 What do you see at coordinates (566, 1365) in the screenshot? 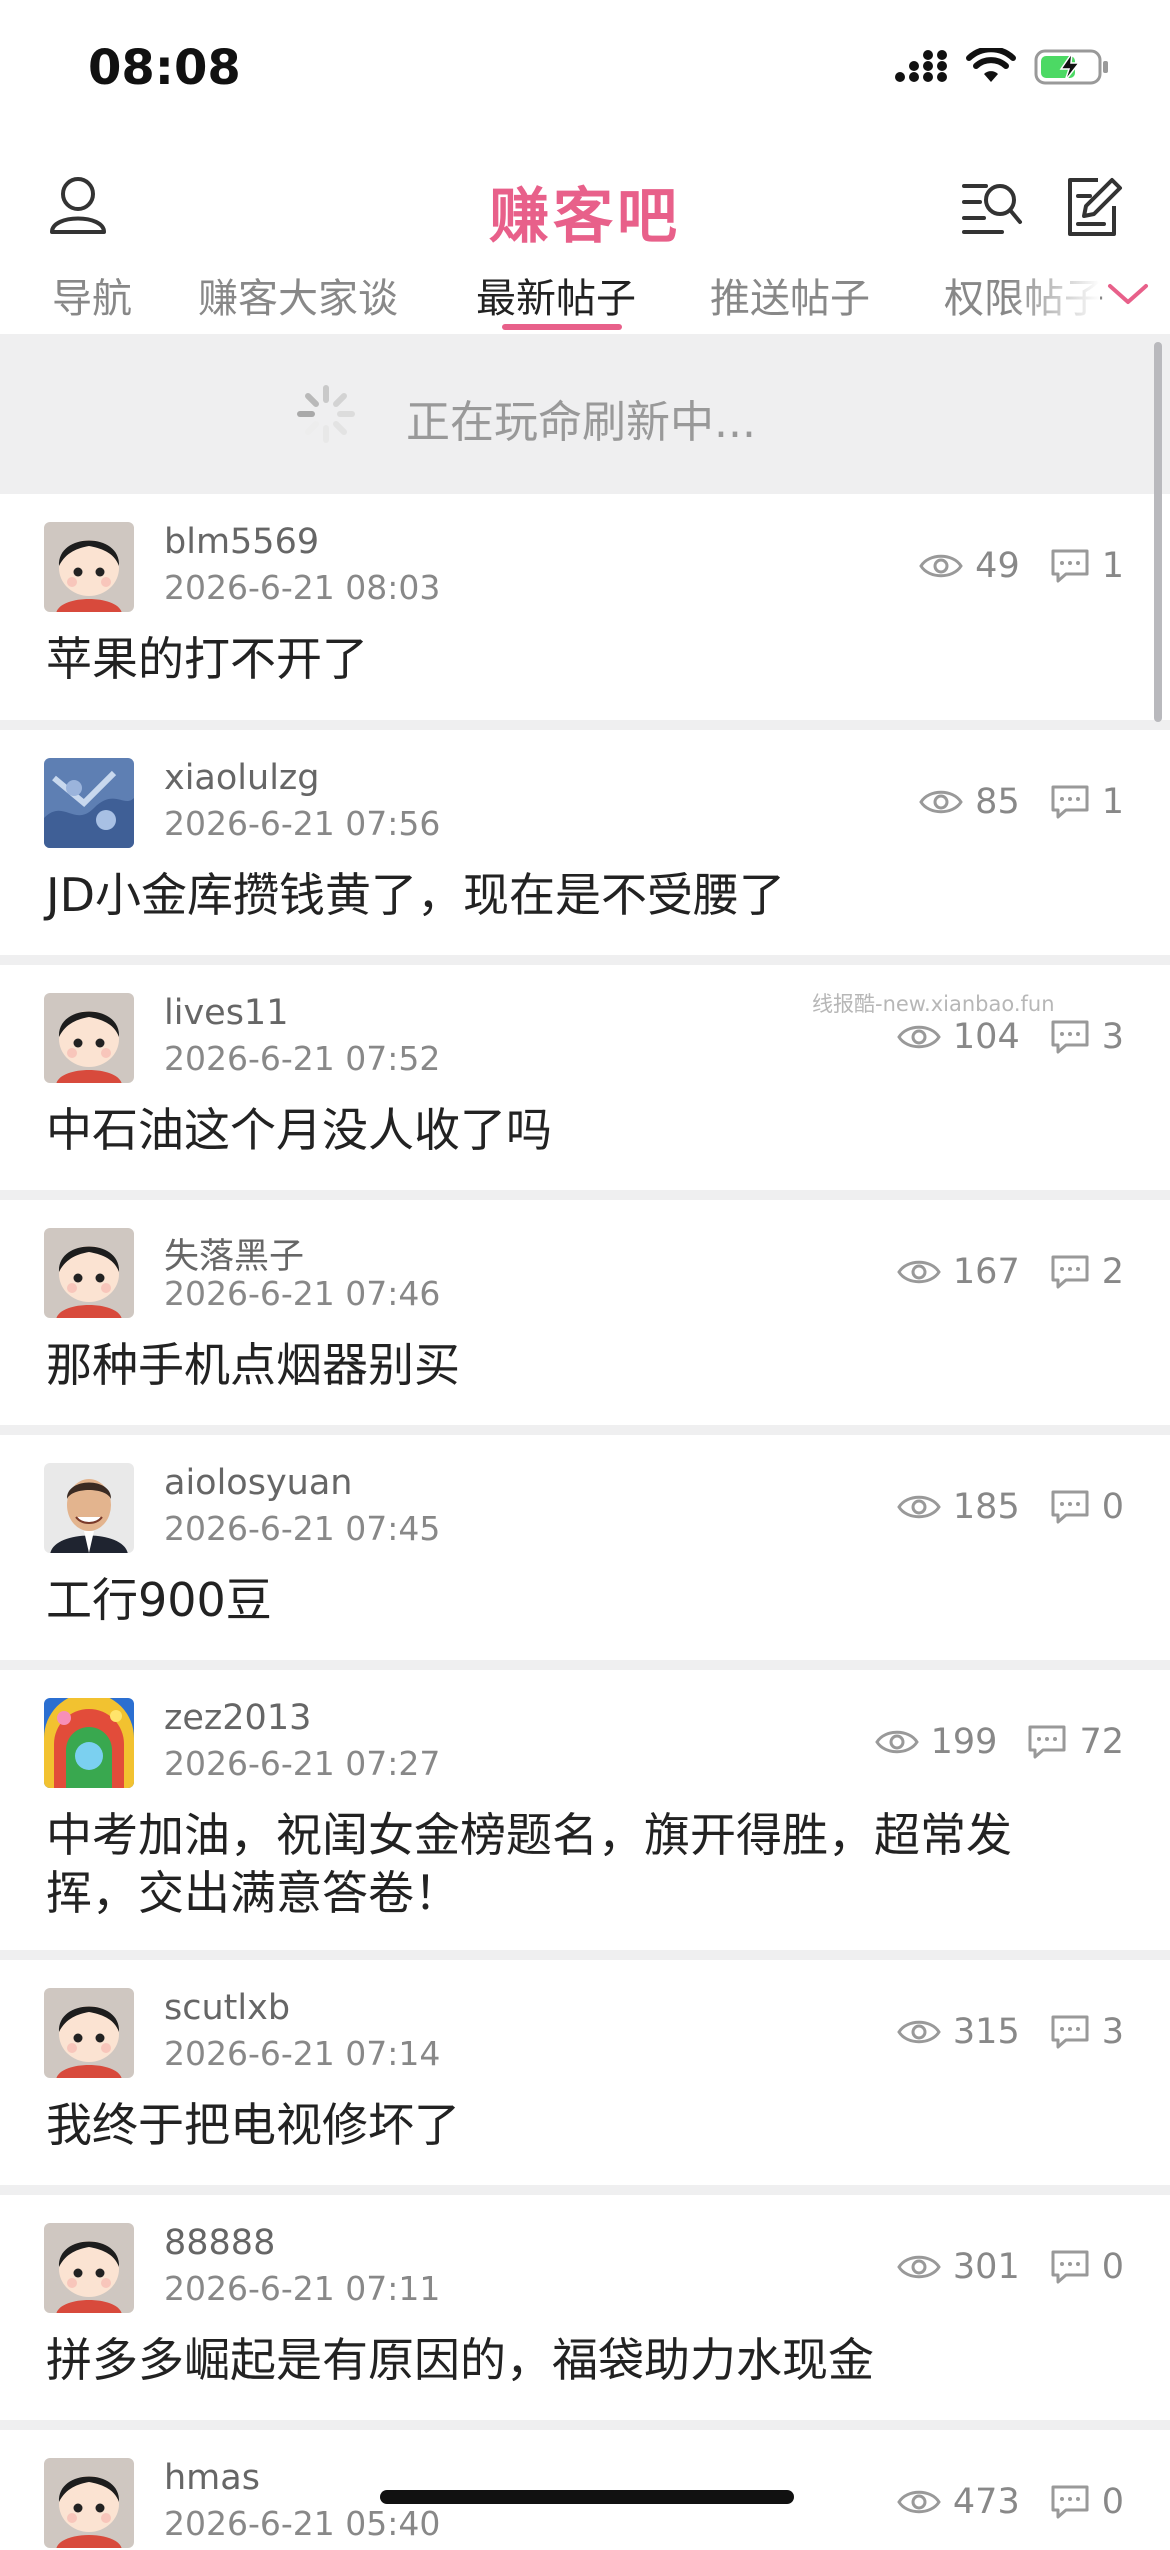
I see `post-title: 那种手机点烟器别买` at bounding box center [566, 1365].